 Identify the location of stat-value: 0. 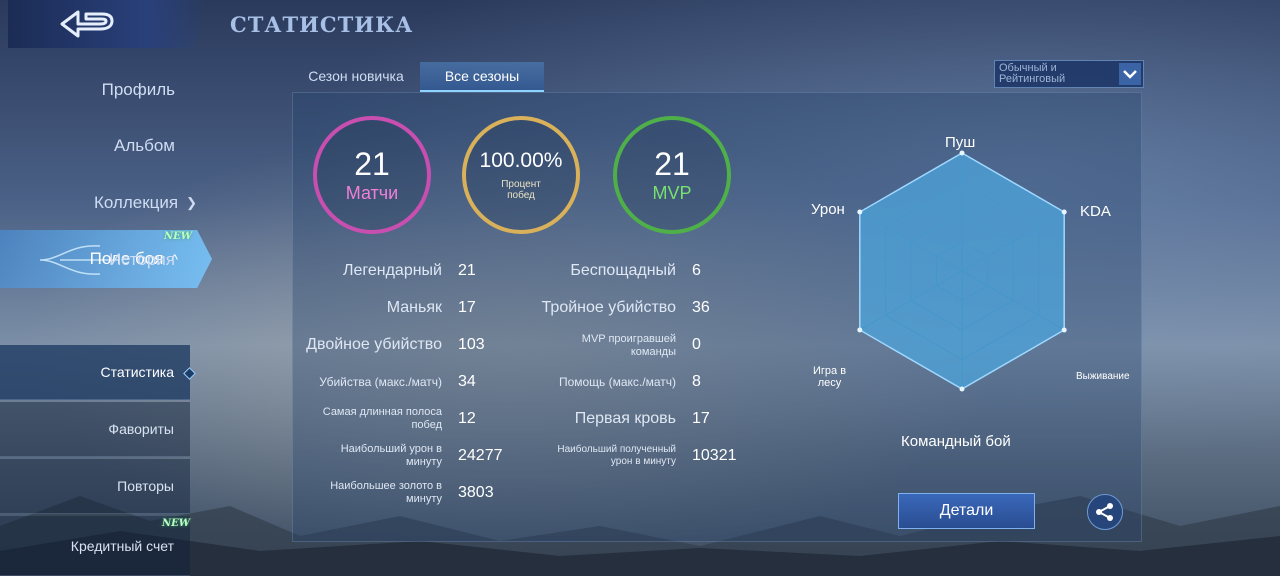
(696, 344).